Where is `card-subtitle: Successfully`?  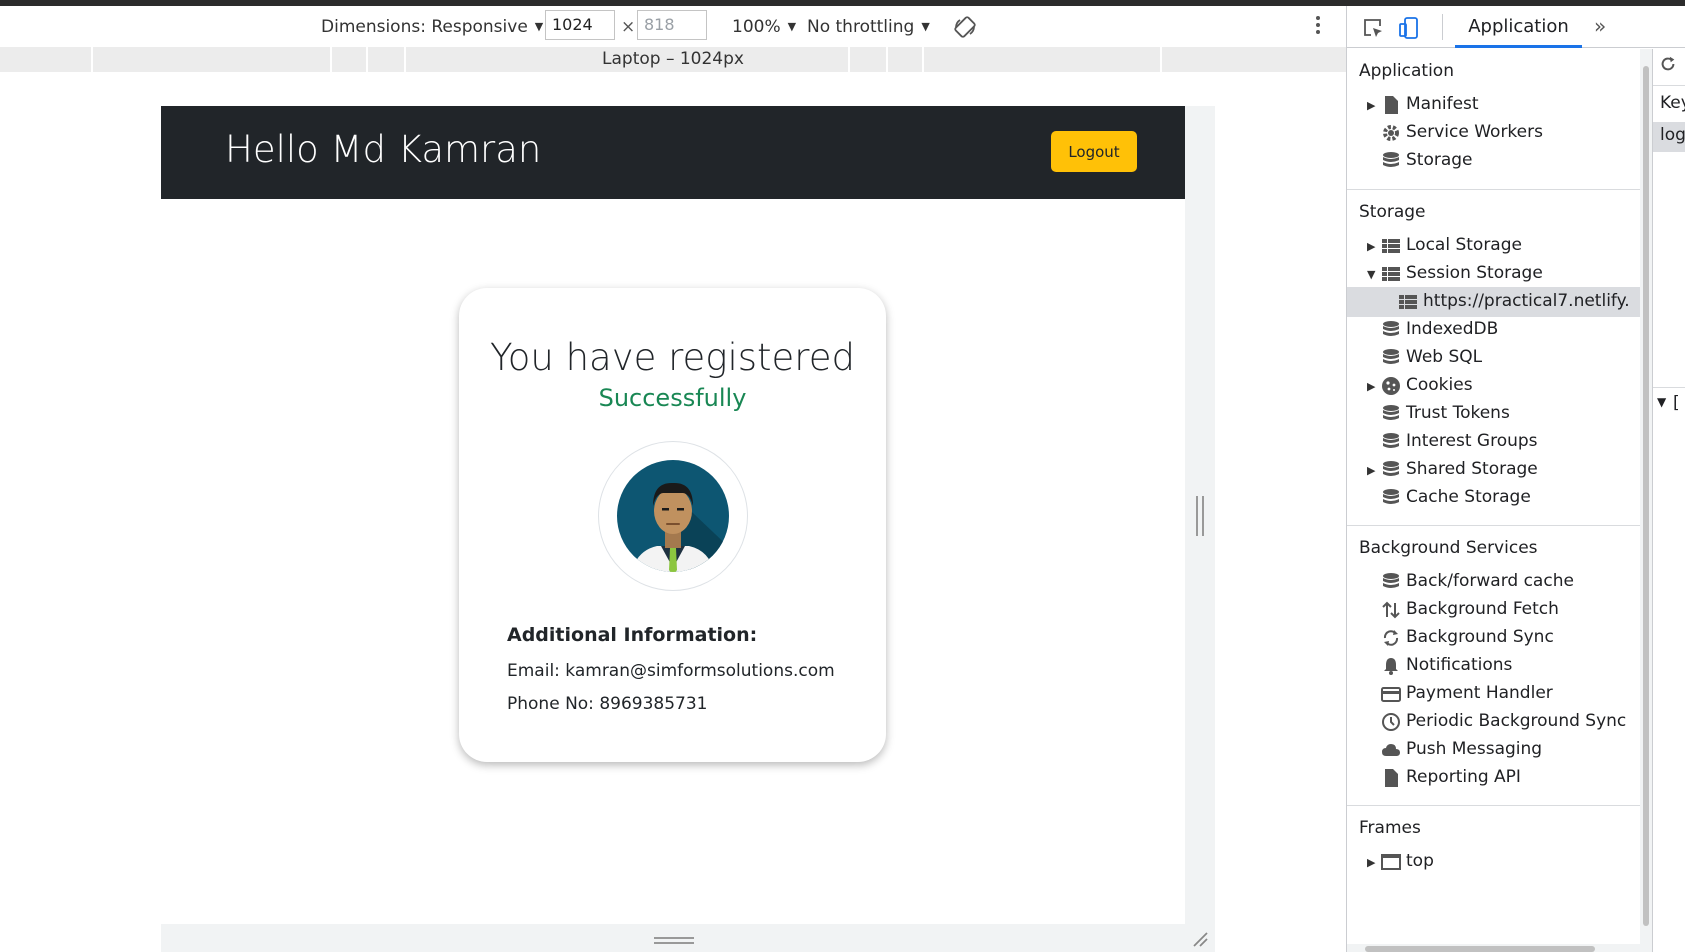
card-subtitle: Successfully is located at coordinates (672, 398).